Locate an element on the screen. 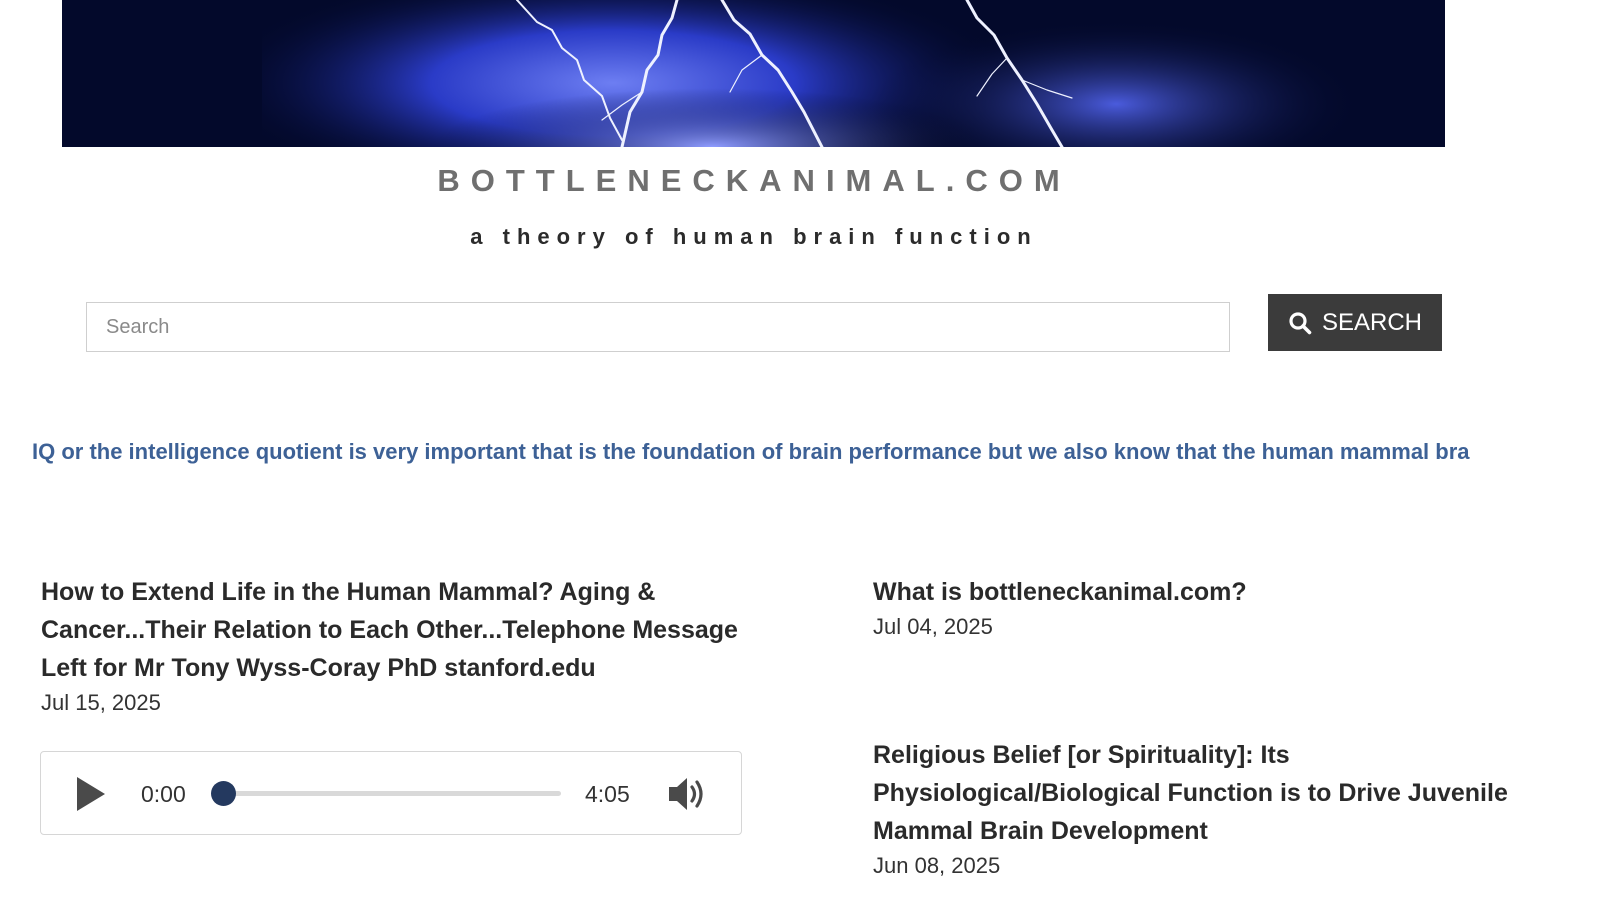 Image resolution: width=1615 pixels, height=909 pixels. volume-button is located at coordinates (688, 794).